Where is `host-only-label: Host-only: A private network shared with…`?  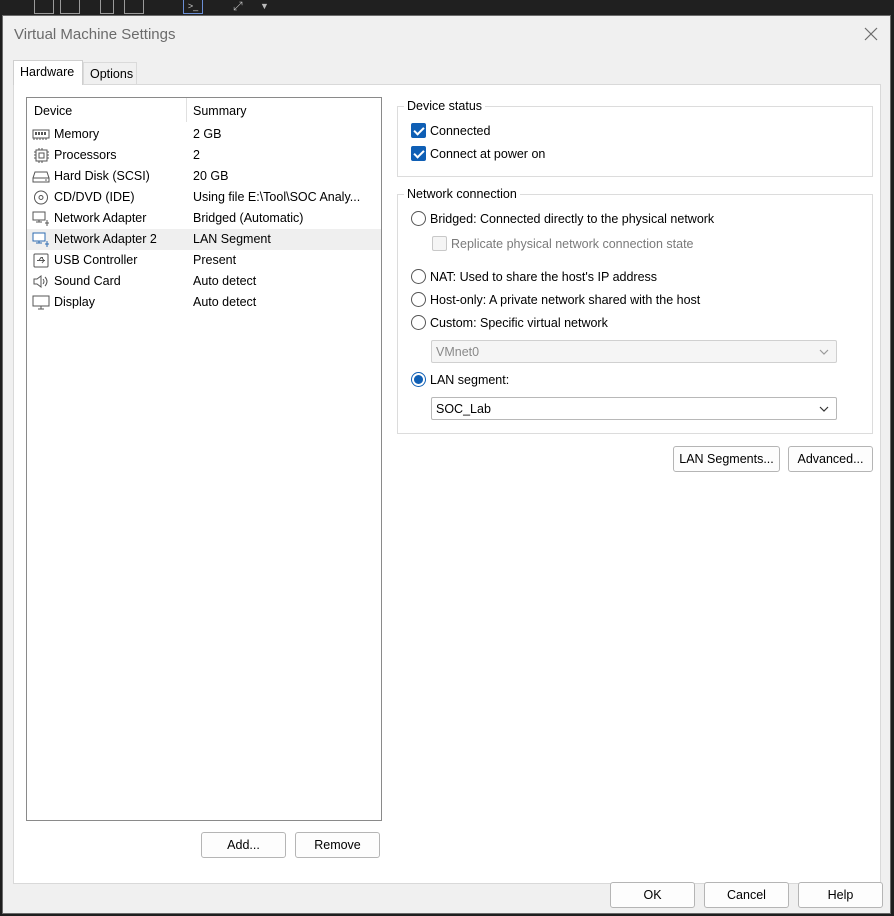
host-only-label: Host-only: A private network shared with… is located at coordinates (565, 300).